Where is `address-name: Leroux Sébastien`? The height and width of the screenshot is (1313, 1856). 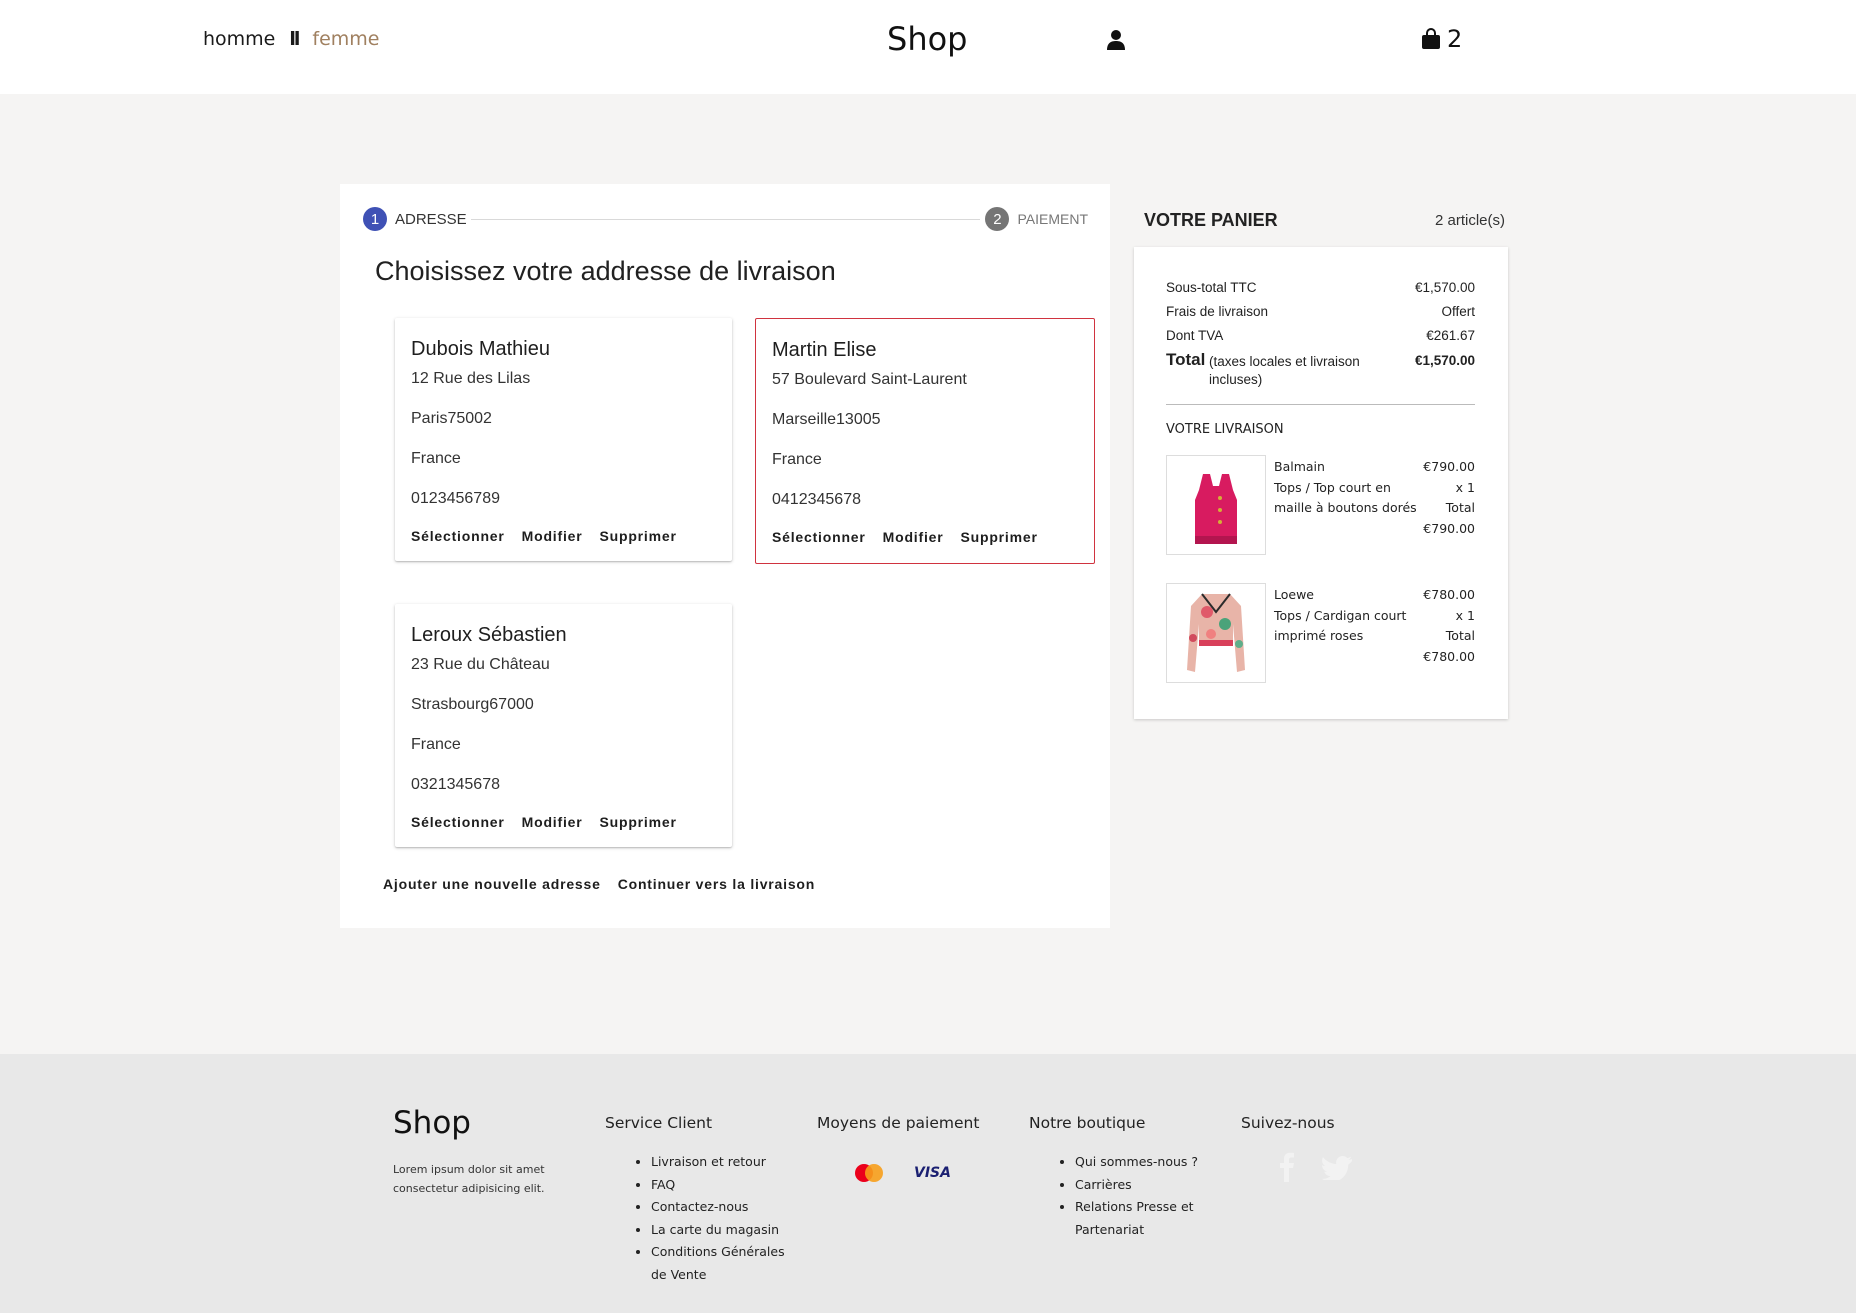 address-name: Leroux Sébastien is located at coordinates (489, 635).